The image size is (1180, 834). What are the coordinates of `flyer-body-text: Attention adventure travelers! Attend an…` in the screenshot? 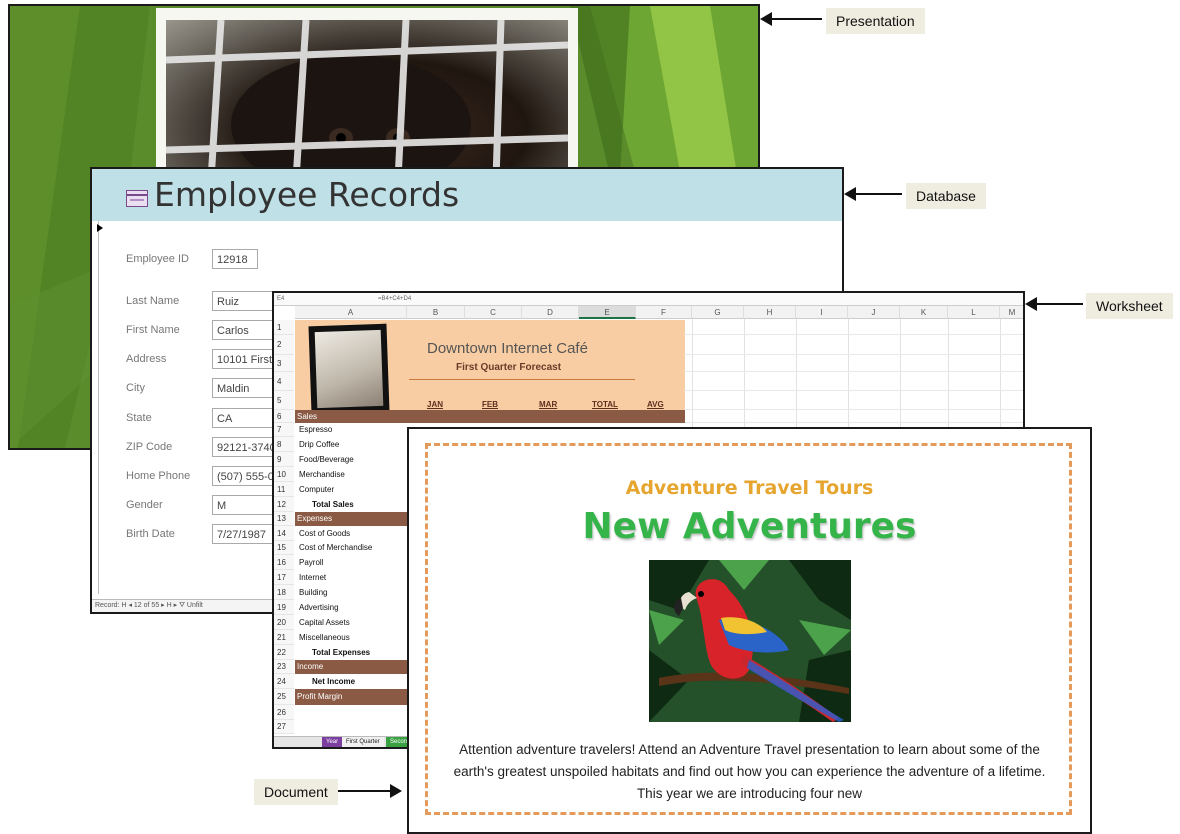 It's located at (749, 771).